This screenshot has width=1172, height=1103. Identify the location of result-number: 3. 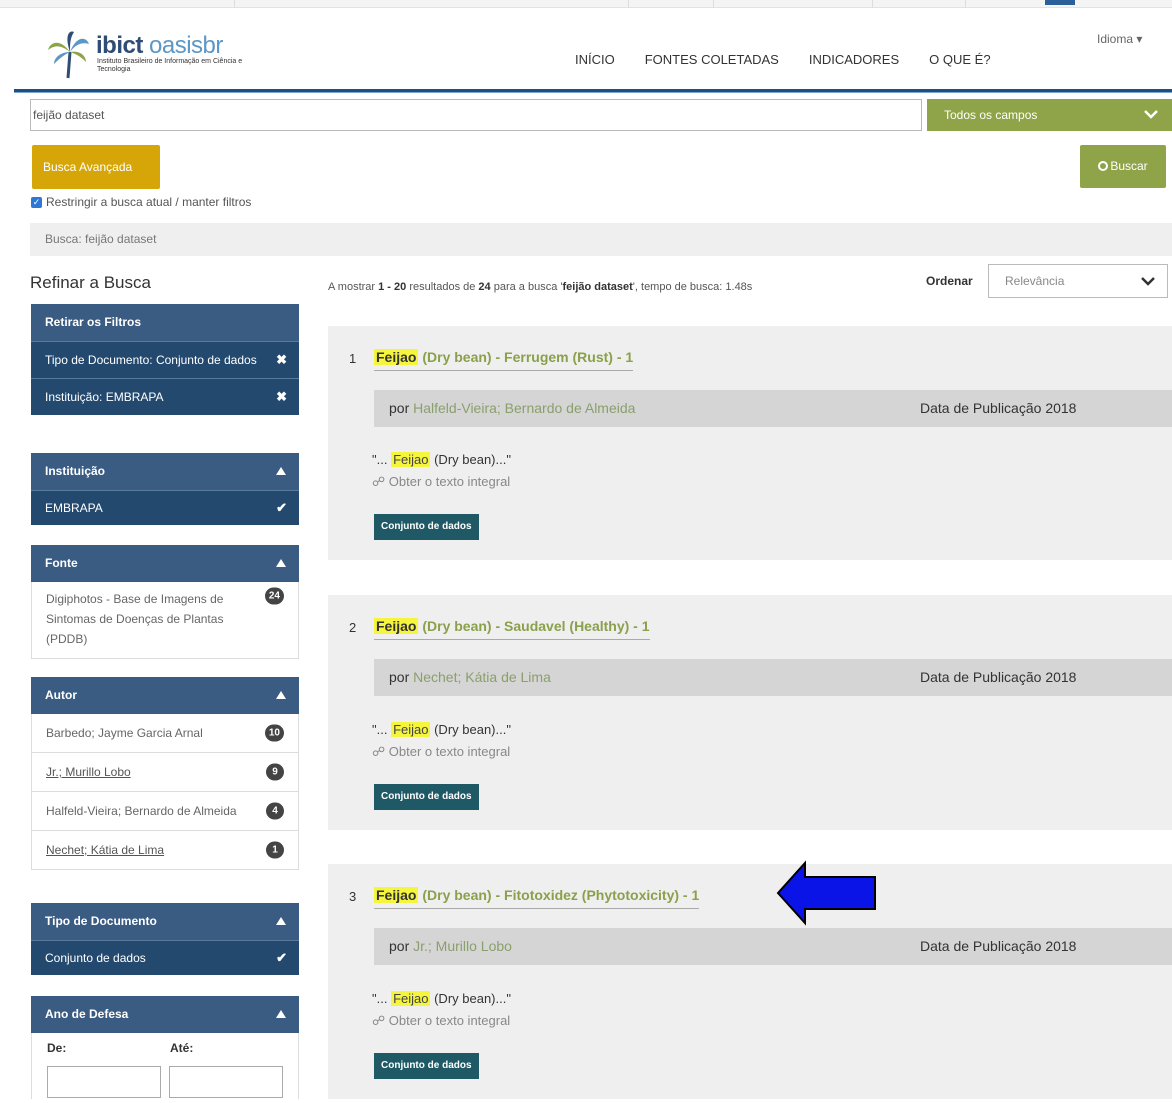
(353, 896).